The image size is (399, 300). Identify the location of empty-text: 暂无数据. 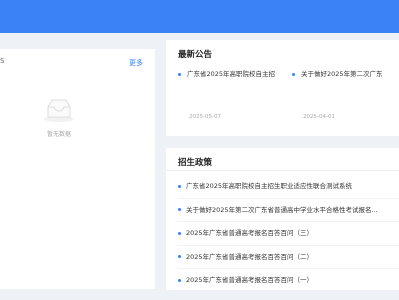
(58, 134).